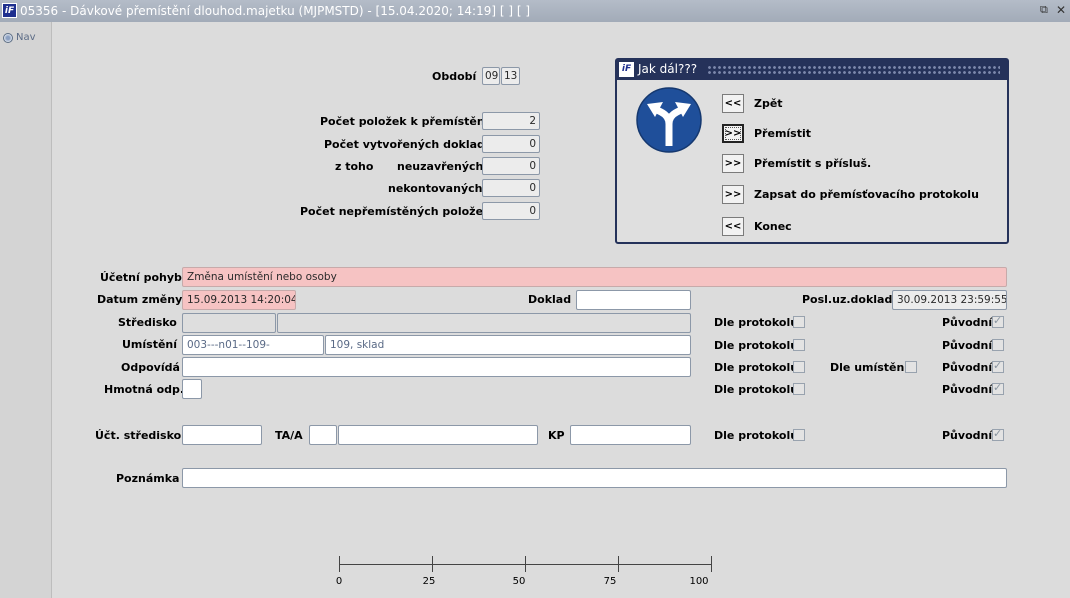 This screenshot has height=598, width=1070. I want to click on doklad-label: Doklad, so click(550, 299).